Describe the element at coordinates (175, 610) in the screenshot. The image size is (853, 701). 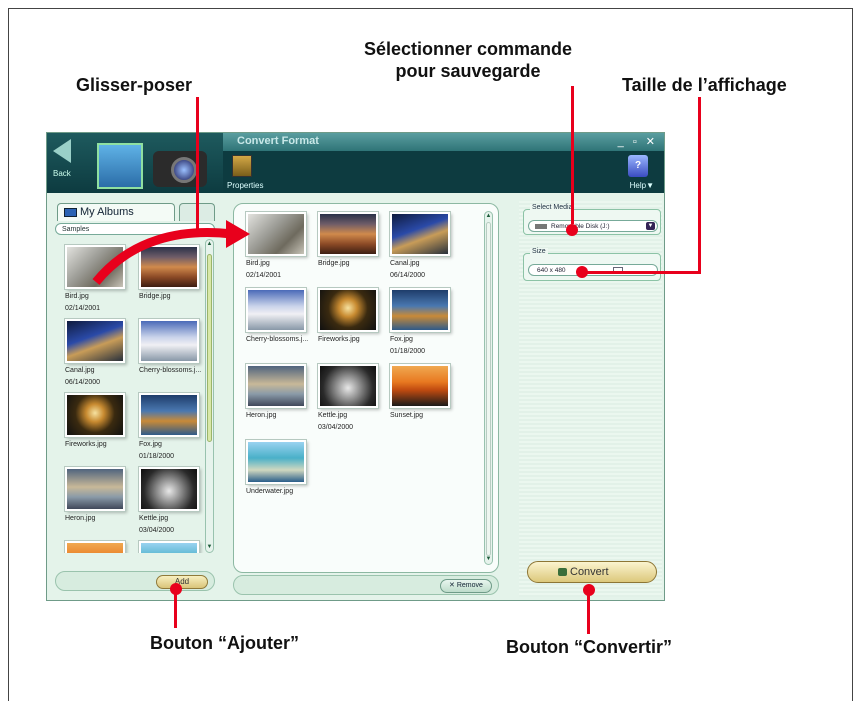
I see `callout-line-ajouter` at that location.